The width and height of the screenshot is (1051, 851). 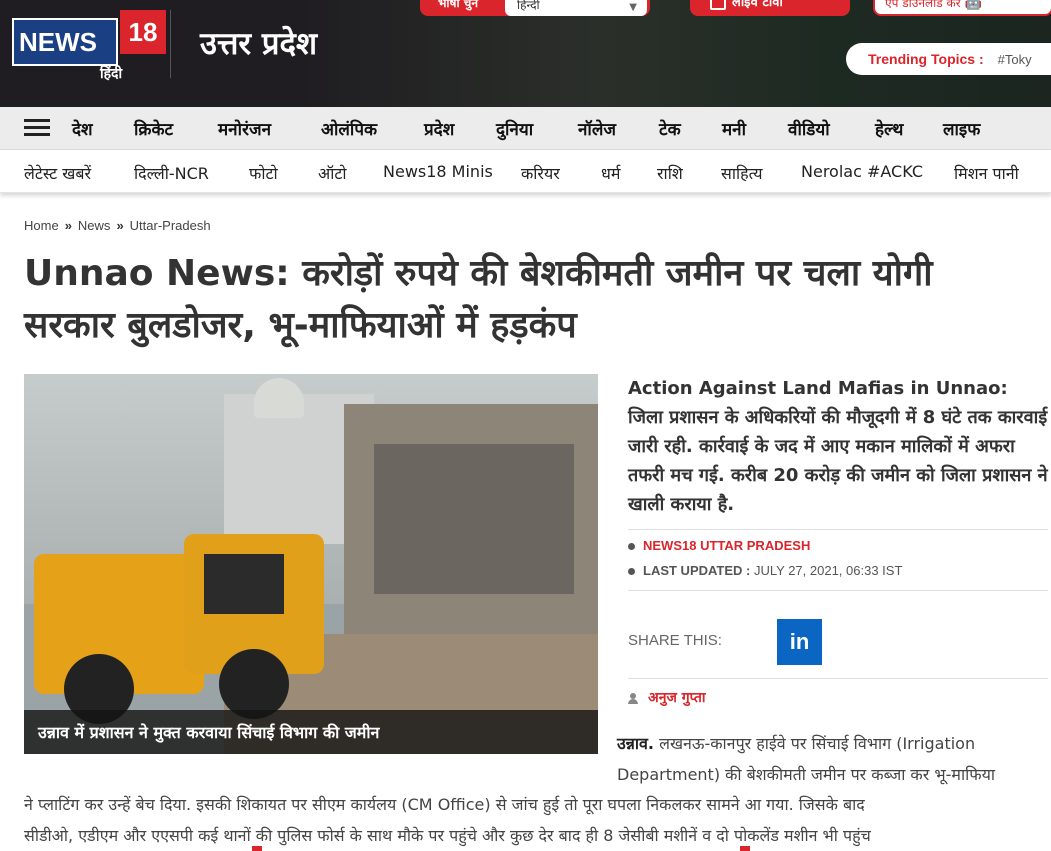 I want to click on article-updated: LAST UPDATED : JULY 27, 2021, 06:33 IST, so click(x=765, y=570).